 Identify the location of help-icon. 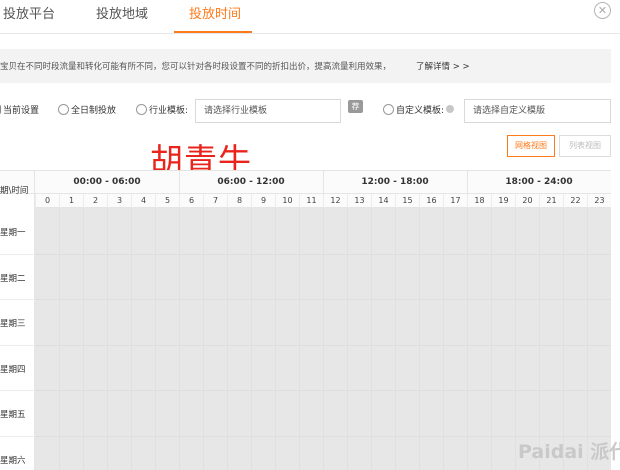
(450, 109).